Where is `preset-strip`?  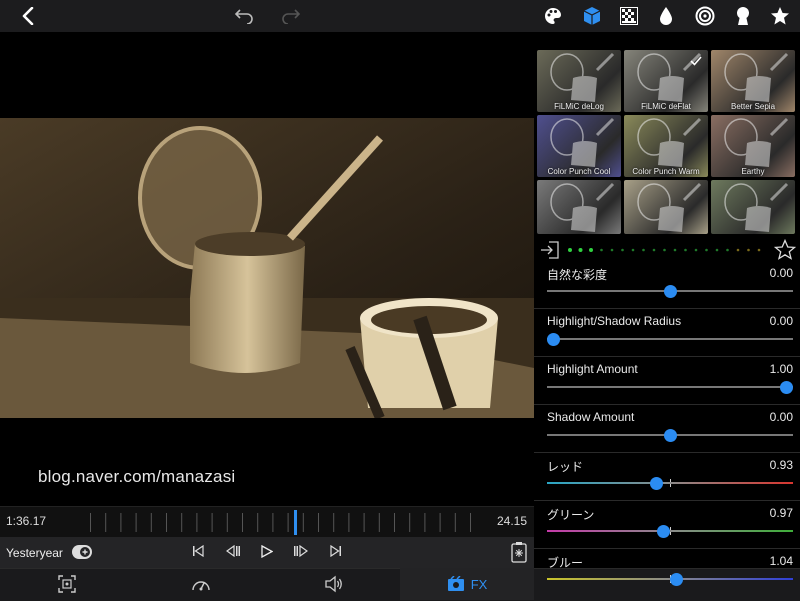 preset-strip is located at coordinates (667, 250).